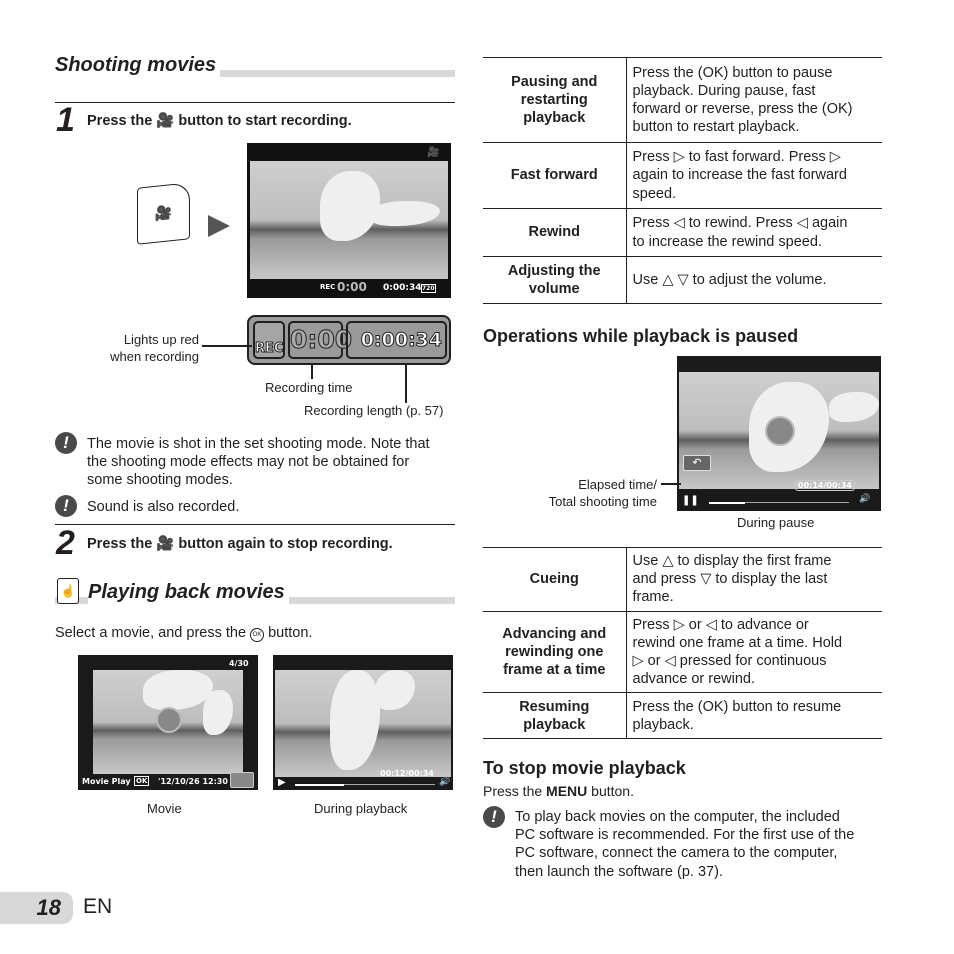 Image resolution: width=954 pixels, height=954 pixels. I want to click on language-code: EN, so click(98, 906).